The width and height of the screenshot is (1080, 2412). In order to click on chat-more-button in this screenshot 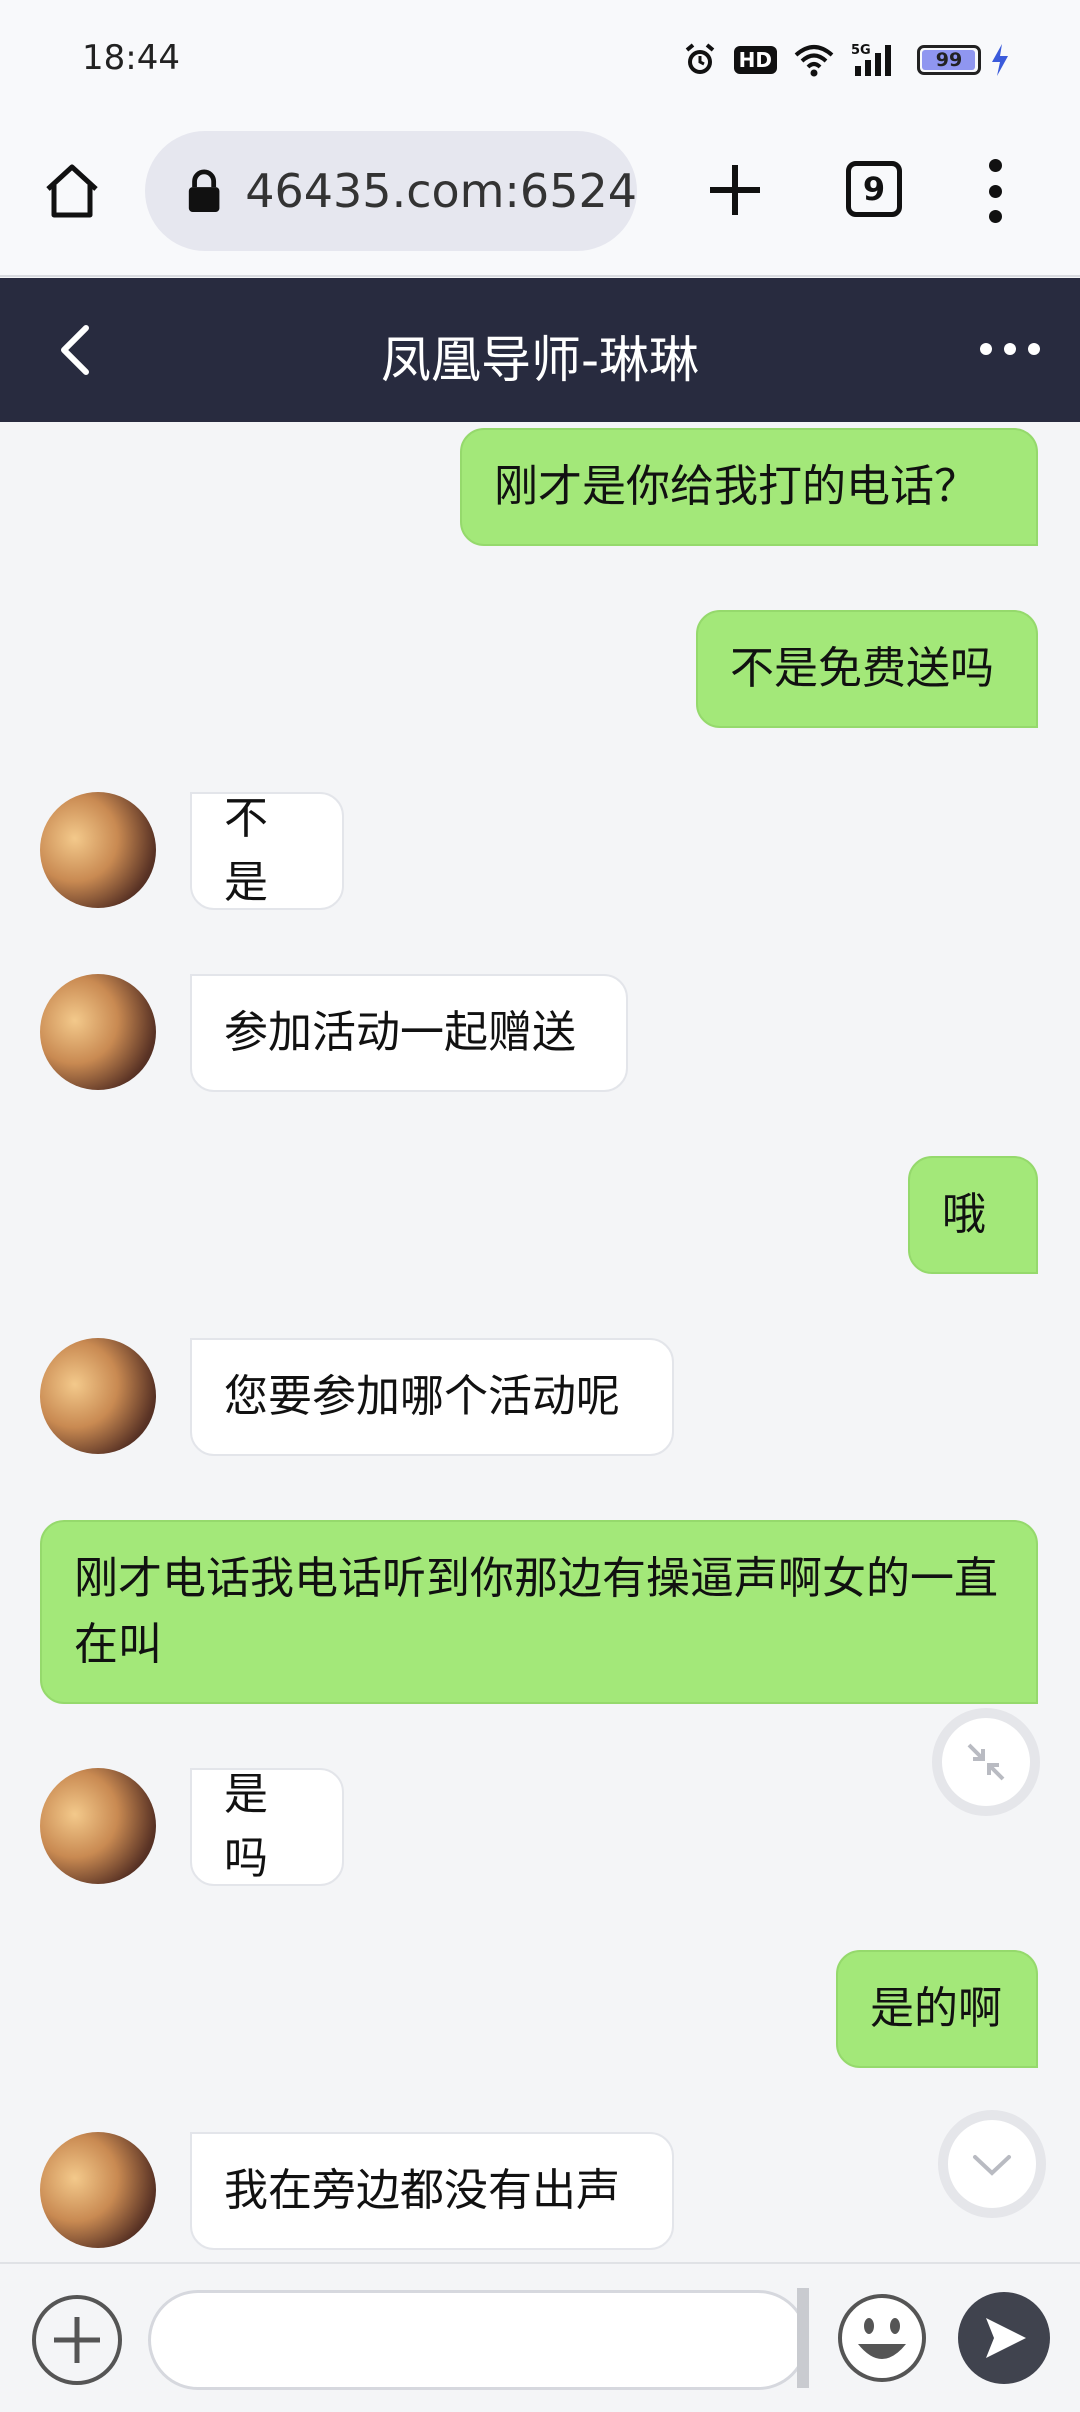, I will do `click(1010, 349)`.